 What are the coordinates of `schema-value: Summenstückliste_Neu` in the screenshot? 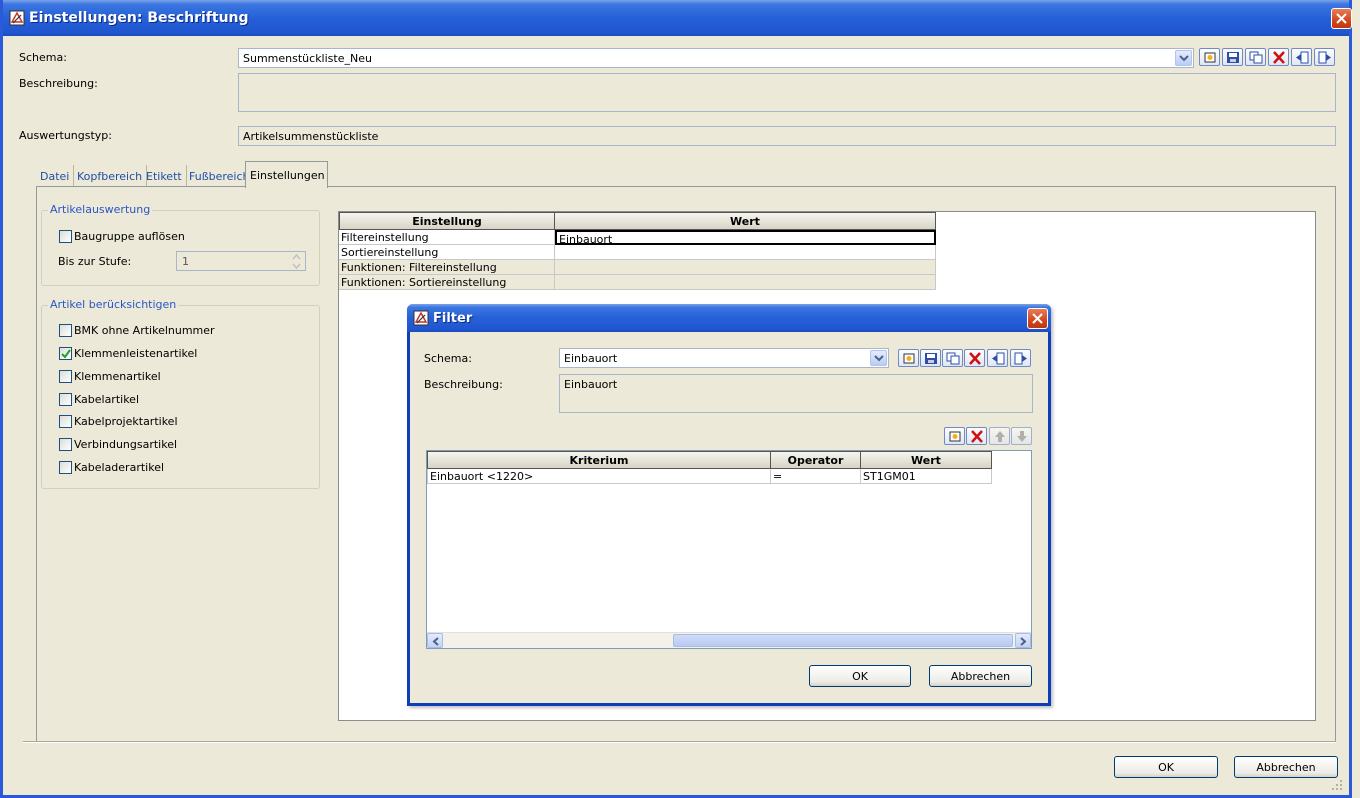 It's located at (307, 58).